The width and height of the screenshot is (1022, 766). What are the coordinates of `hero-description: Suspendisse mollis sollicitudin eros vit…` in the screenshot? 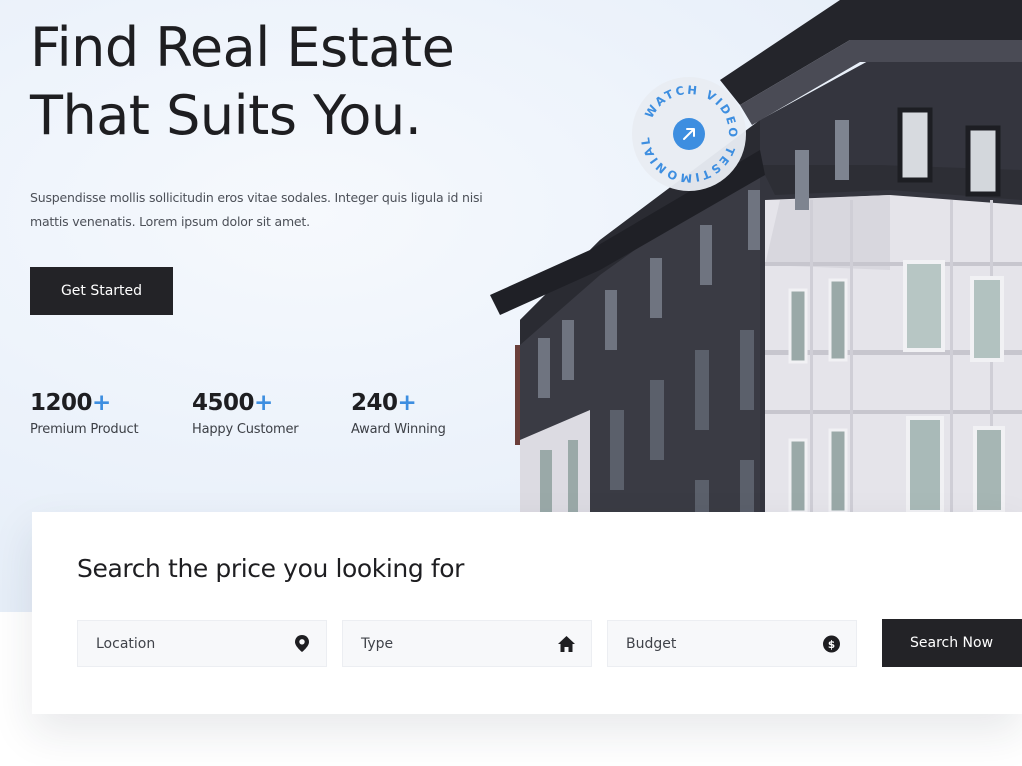 It's located at (256, 209).